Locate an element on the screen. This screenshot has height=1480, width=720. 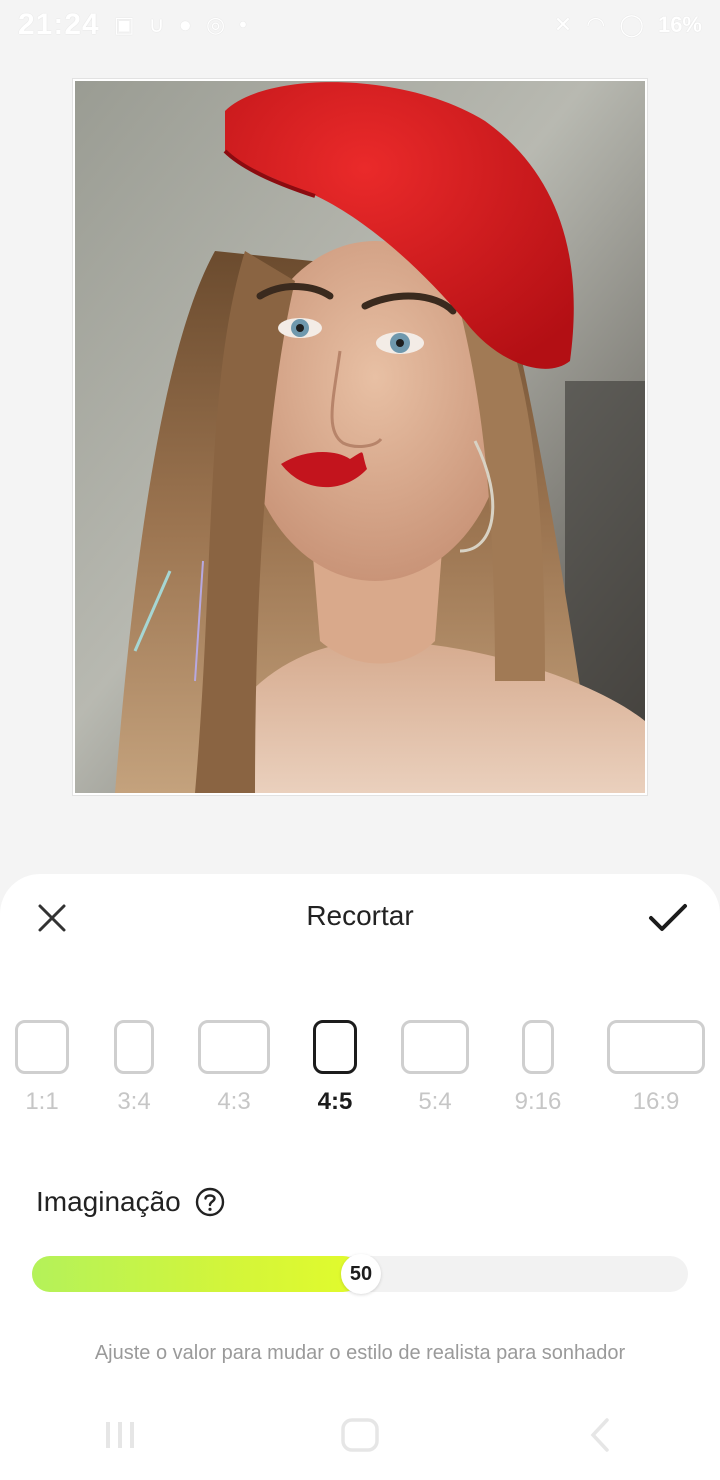
imagination-slider: 50 is located at coordinates (360, 1274).